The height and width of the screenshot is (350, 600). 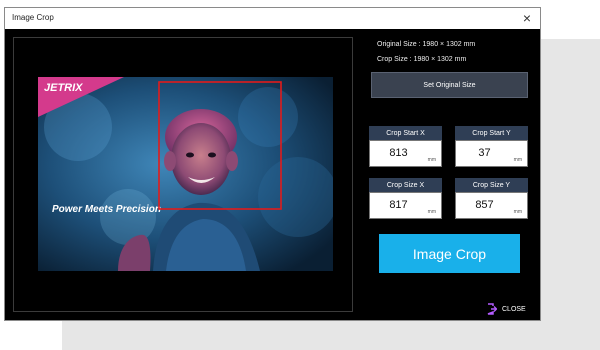 What do you see at coordinates (431, 212) in the screenshot?
I see `crop-size-x-unit: mm` at bounding box center [431, 212].